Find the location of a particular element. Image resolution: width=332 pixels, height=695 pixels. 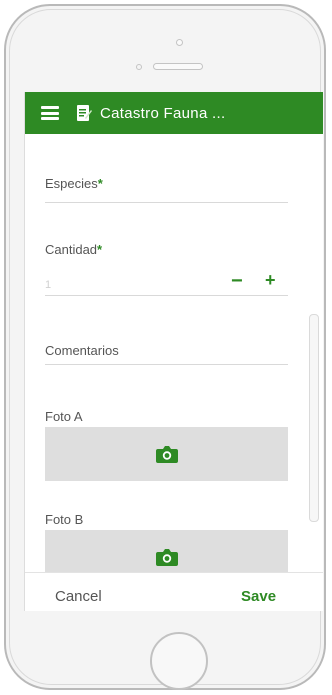

comentarios-field: Comentarios is located at coordinates (166, 354).